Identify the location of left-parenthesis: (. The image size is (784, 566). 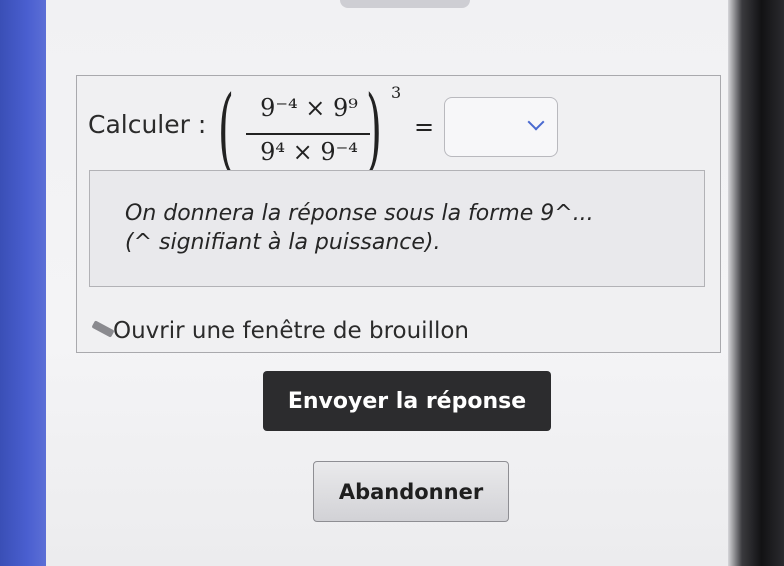
(226, 129).